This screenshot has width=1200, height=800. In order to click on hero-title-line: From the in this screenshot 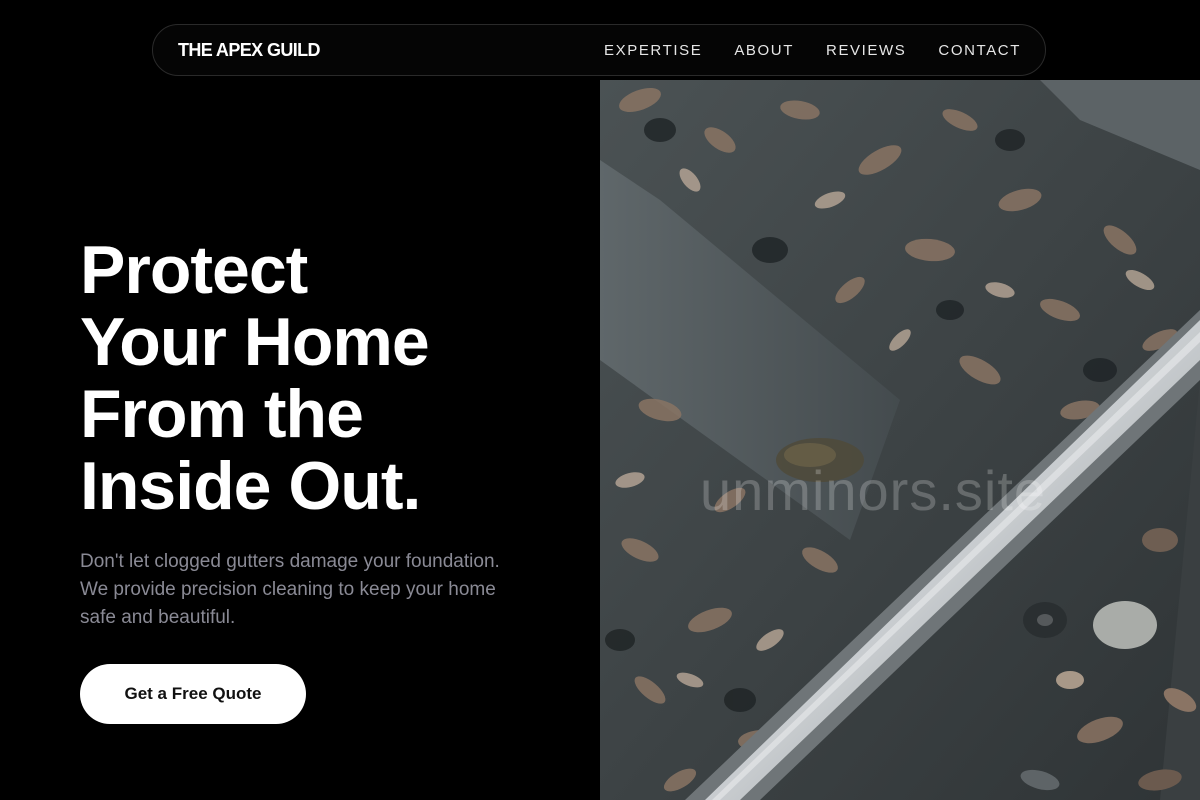, I will do `click(222, 414)`.